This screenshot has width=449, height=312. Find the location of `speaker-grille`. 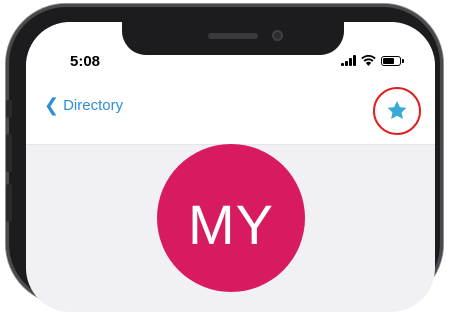

speaker-grille is located at coordinates (233, 36).